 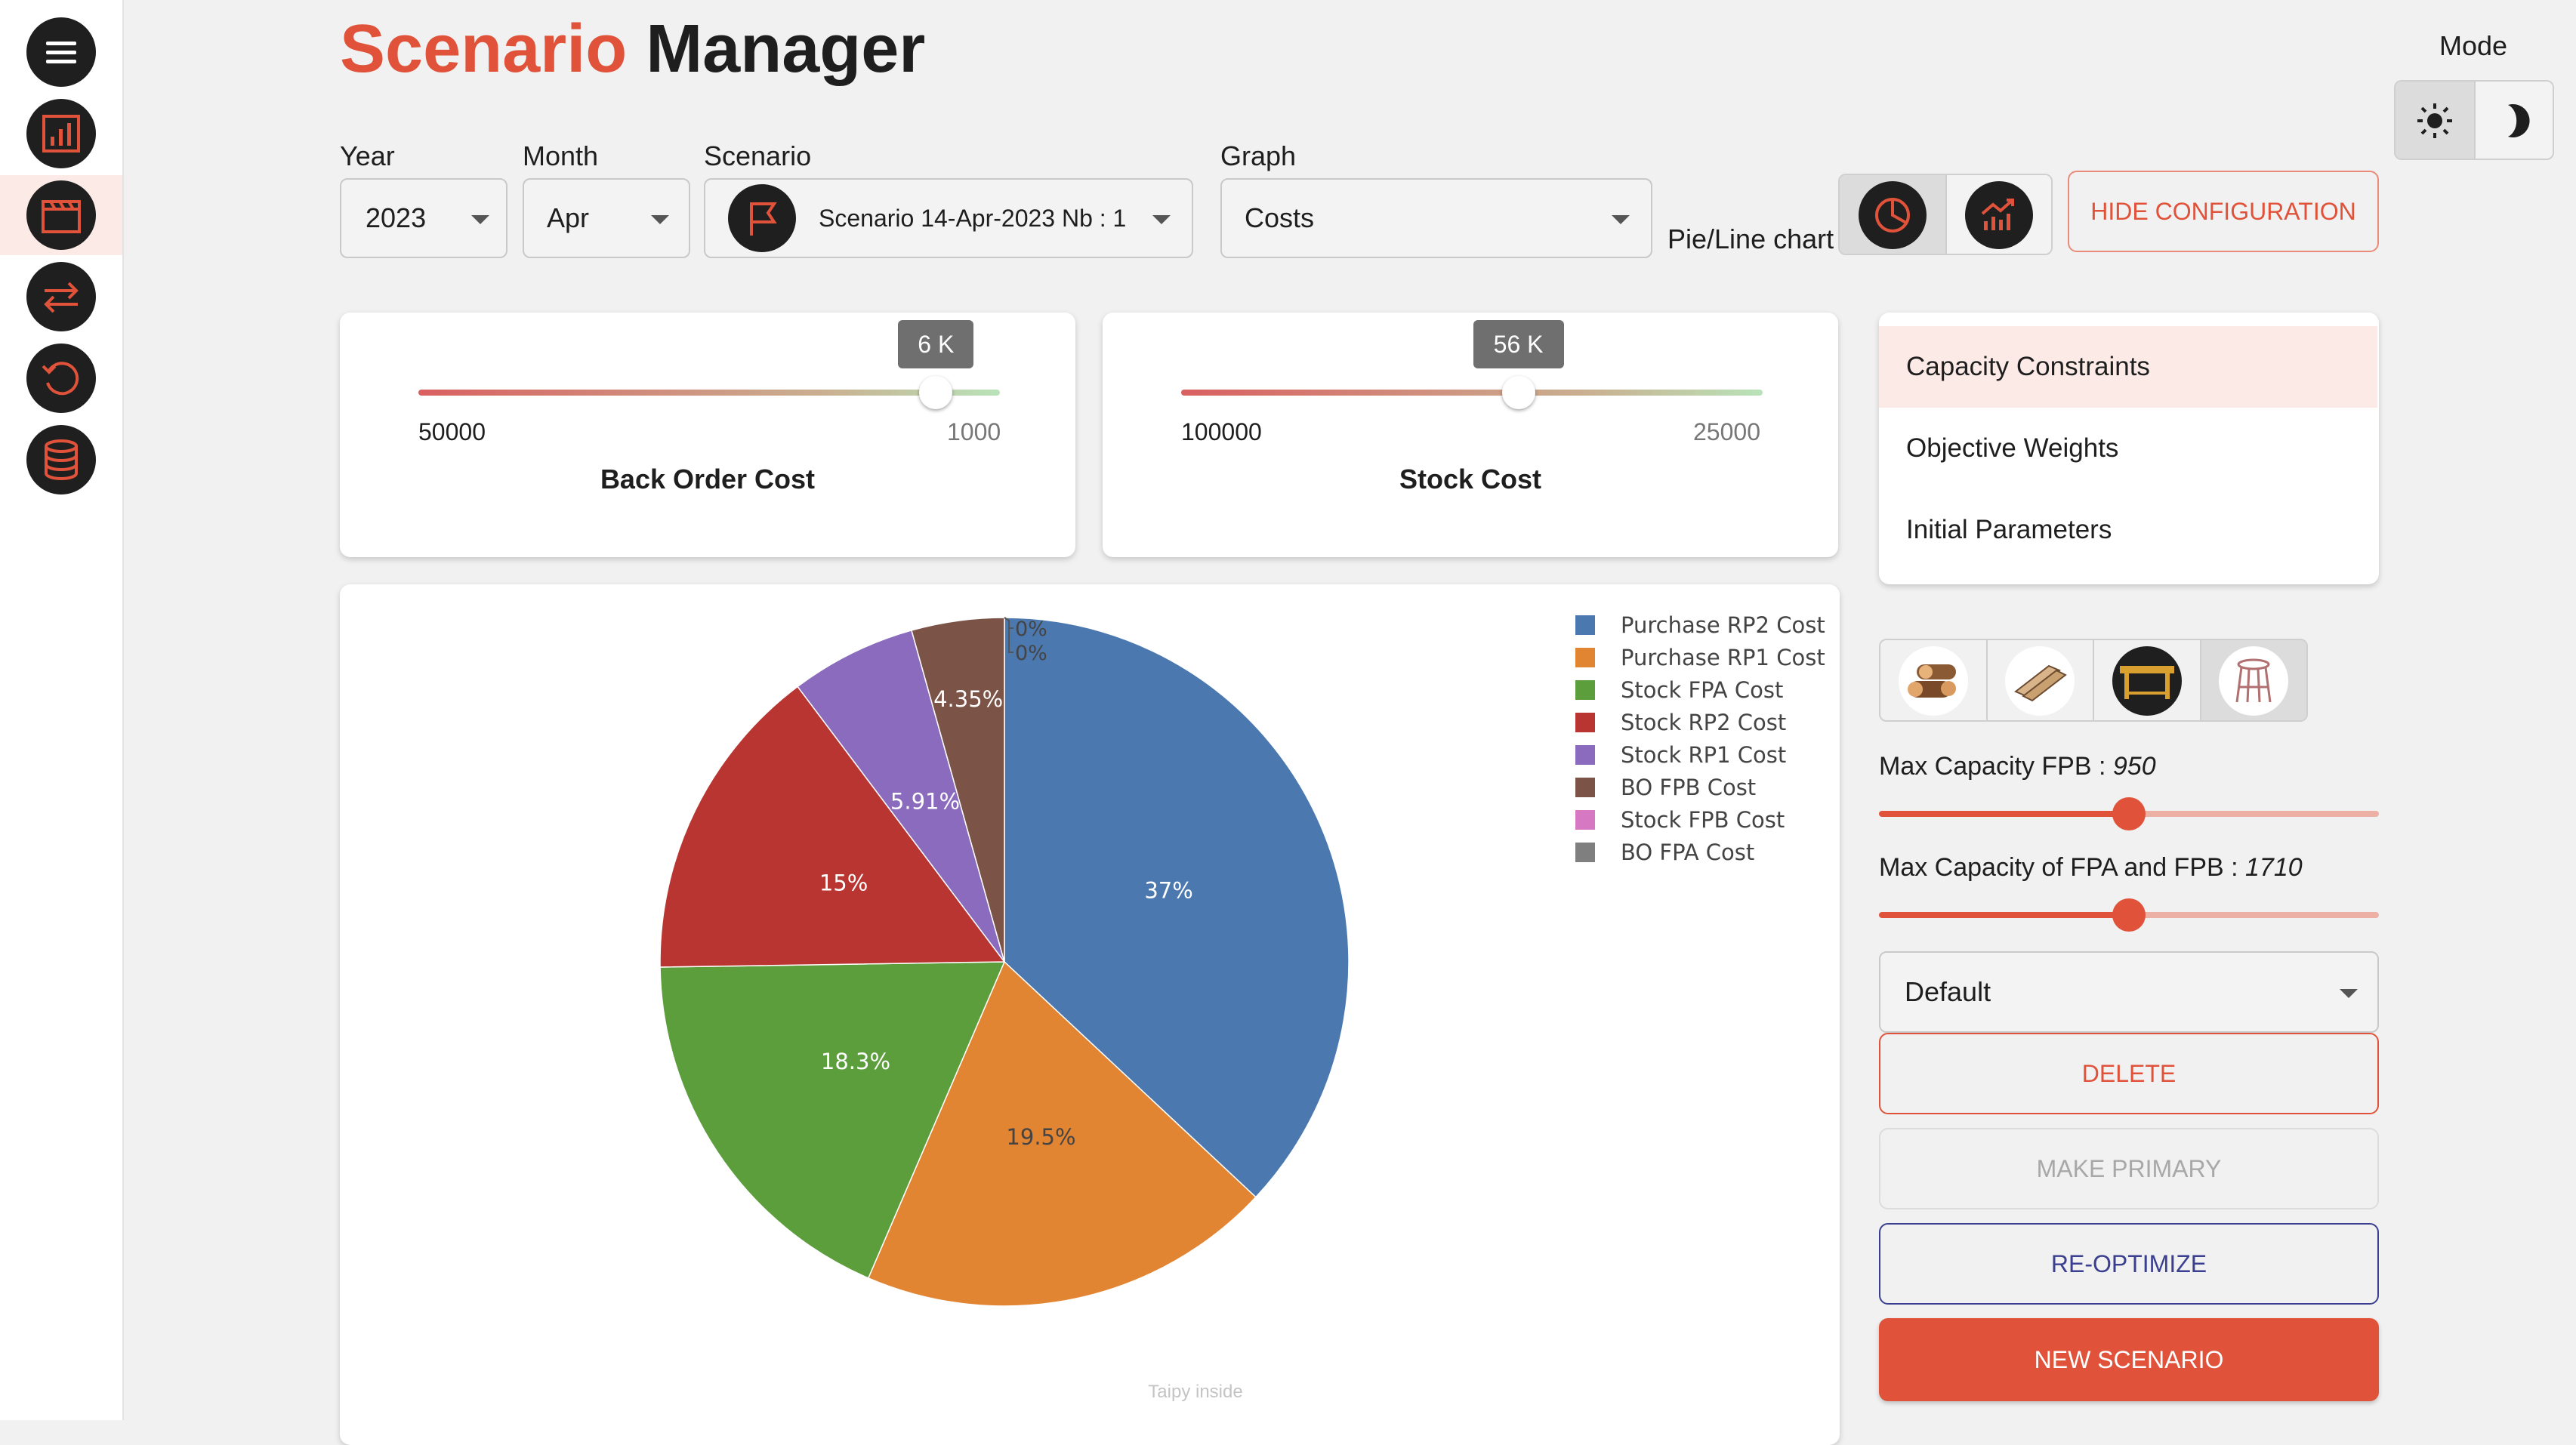 I want to click on max-capacity-fpa-fpb-label: Max Capacity of FPA and FPB : 1710, so click(x=2091, y=868).